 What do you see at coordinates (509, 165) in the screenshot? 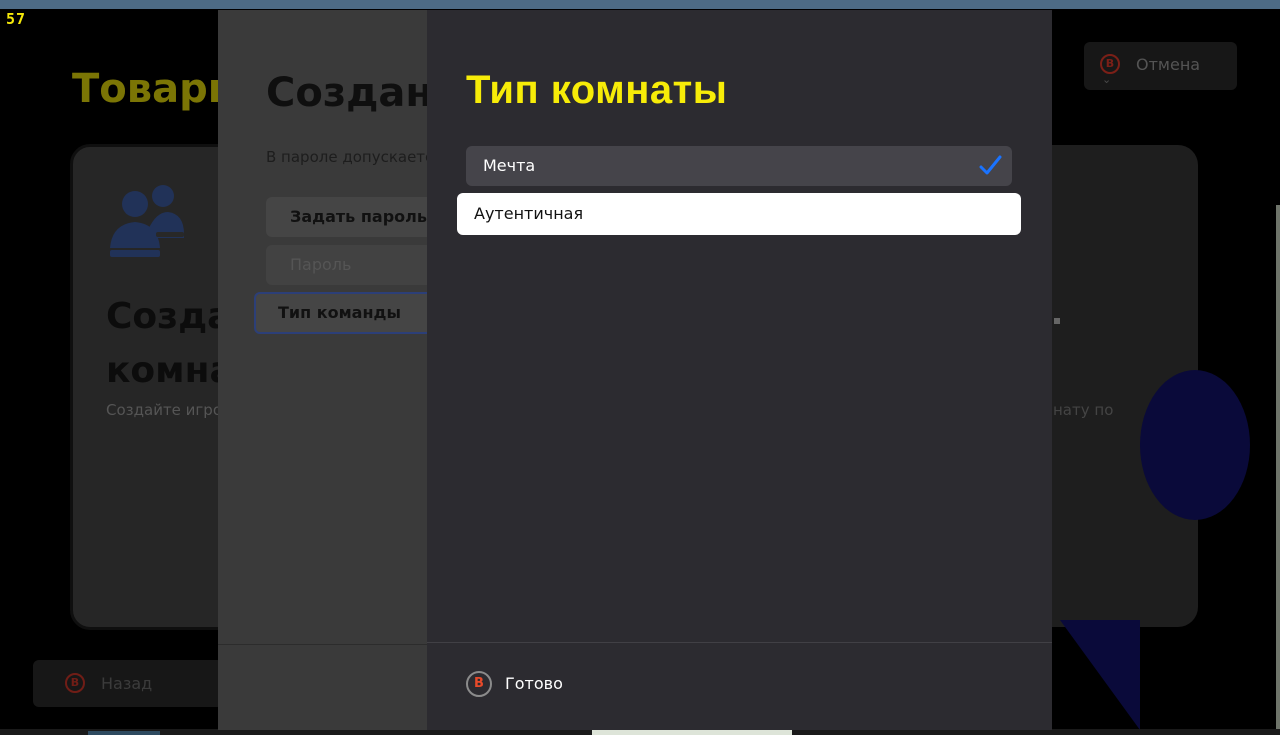
I see `option-label: Мечта` at bounding box center [509, 165].